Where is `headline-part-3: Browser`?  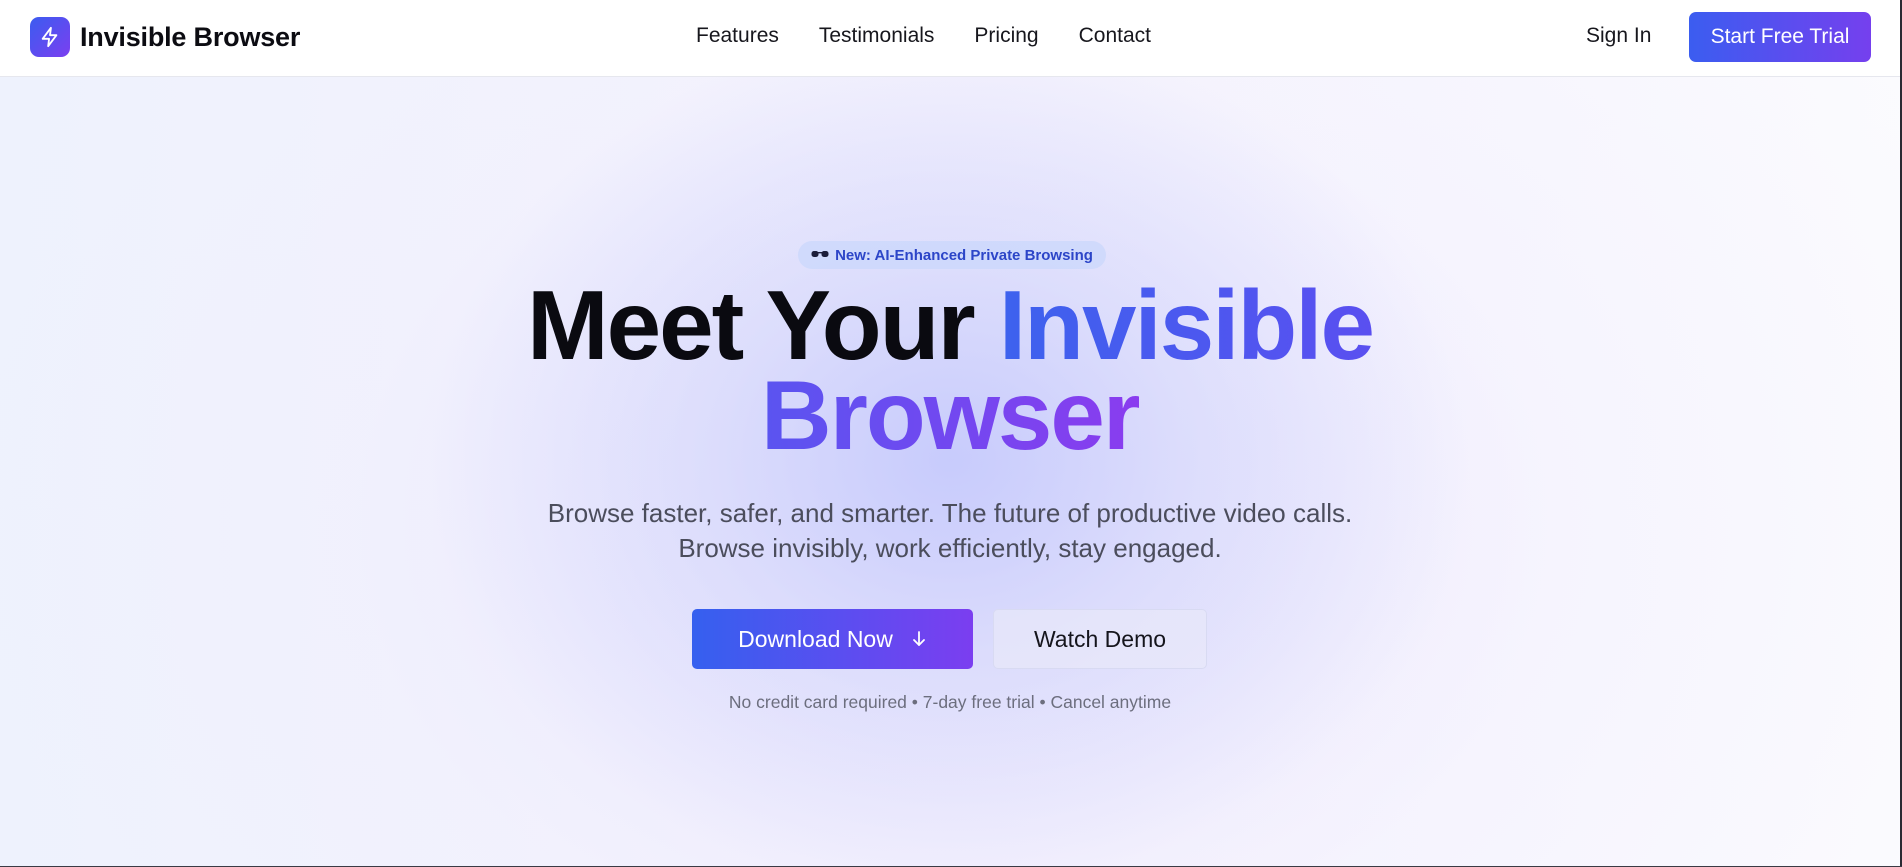 headline-part-3: Browser is located at coordinates (950, 415).